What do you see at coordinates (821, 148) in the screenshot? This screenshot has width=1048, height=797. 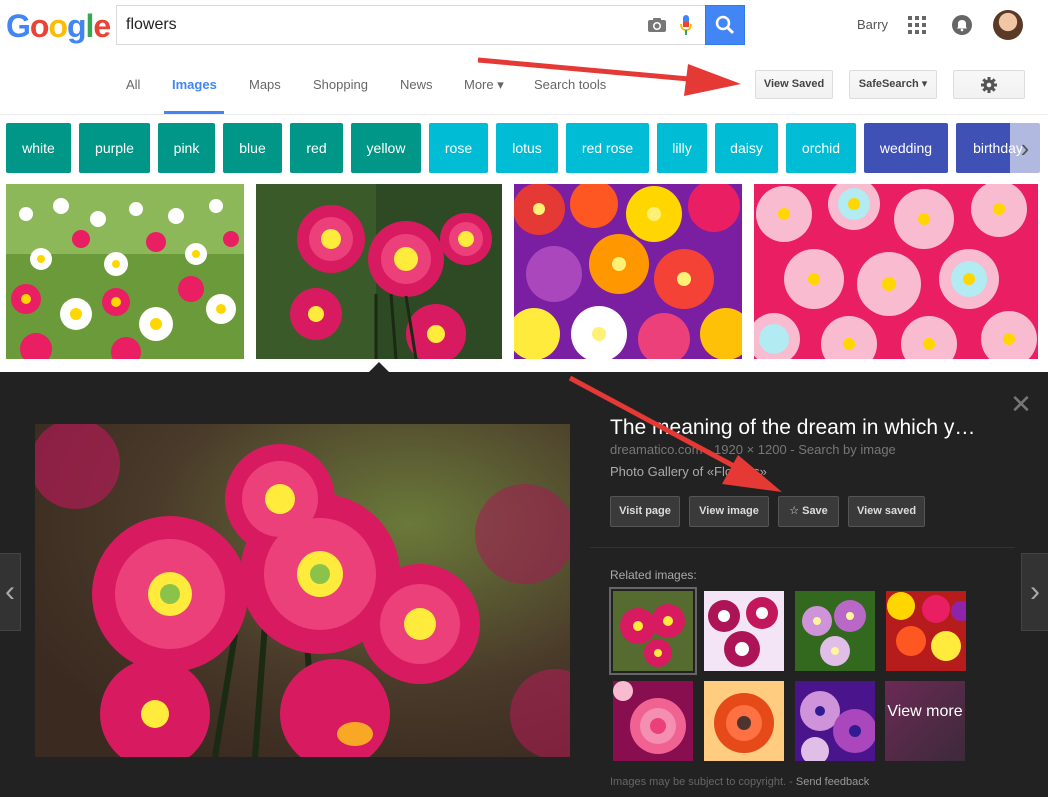 I see `chip-orchid: orchid` at bounding box center [821, 148].